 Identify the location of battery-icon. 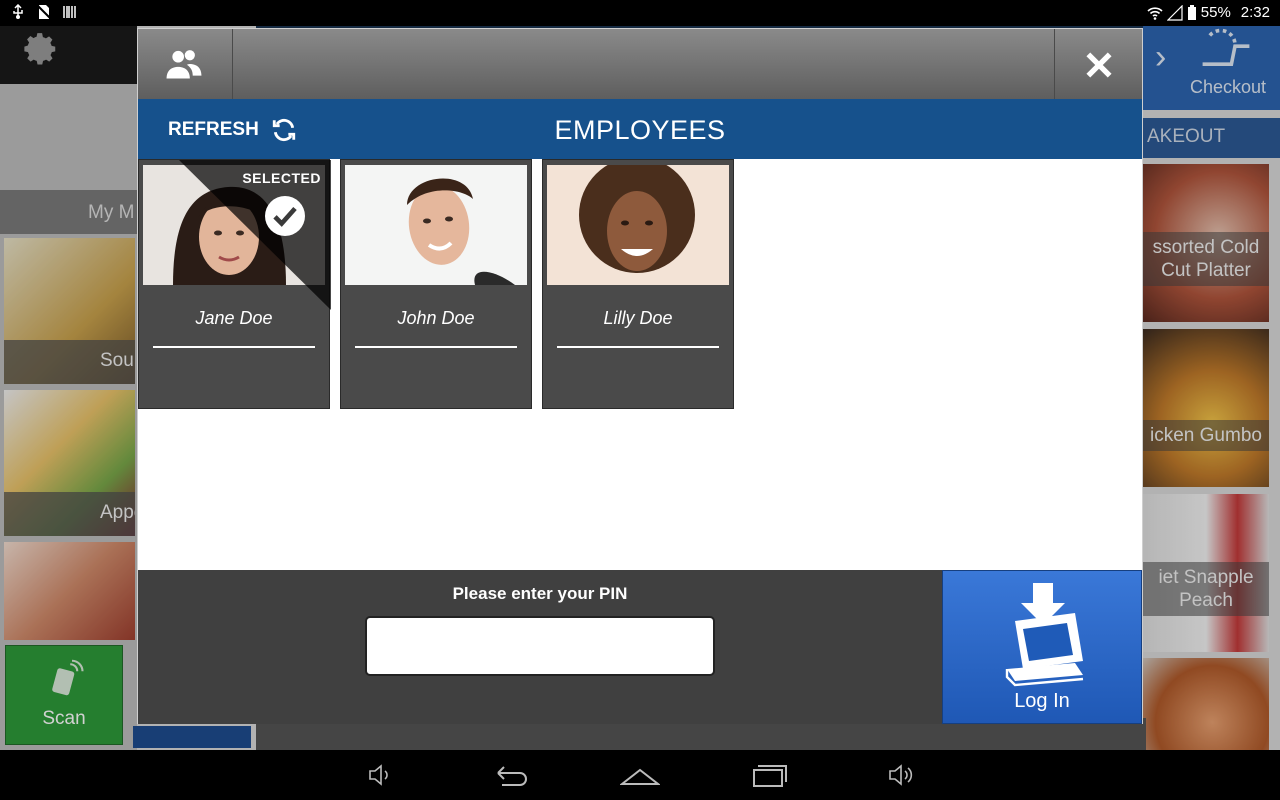
(1191, 12).